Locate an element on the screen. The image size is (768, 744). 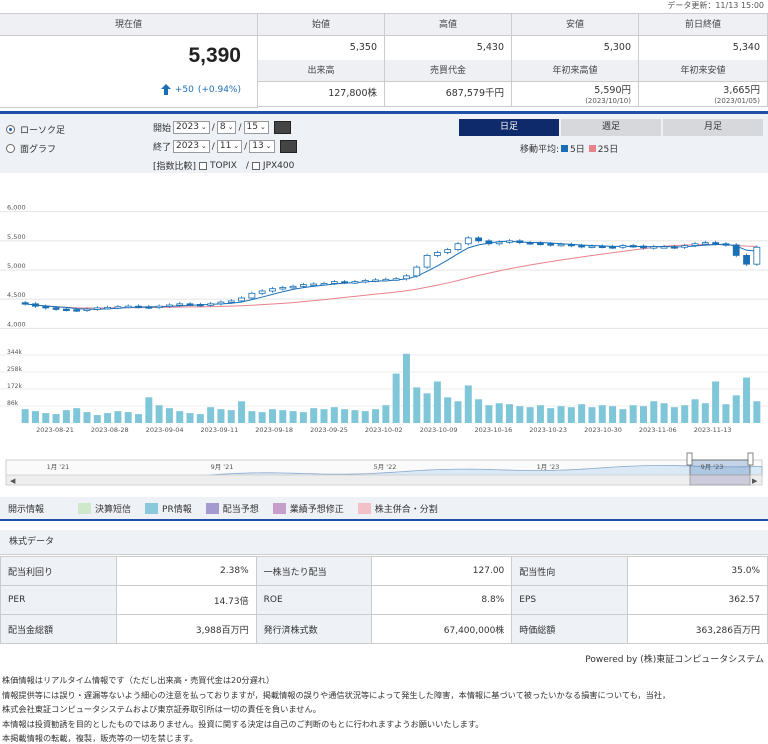
change-percent: (+0.94%) is located at coordinates (219, 89).